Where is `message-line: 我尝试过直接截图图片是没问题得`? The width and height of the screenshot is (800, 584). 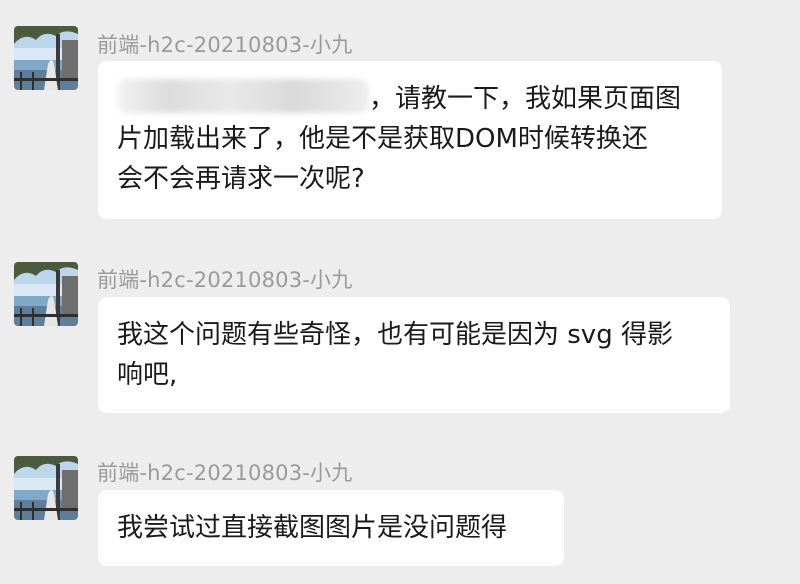
message-line: 我尝试过直接截图图片是没问题得 is located at coordinates (312, 528).